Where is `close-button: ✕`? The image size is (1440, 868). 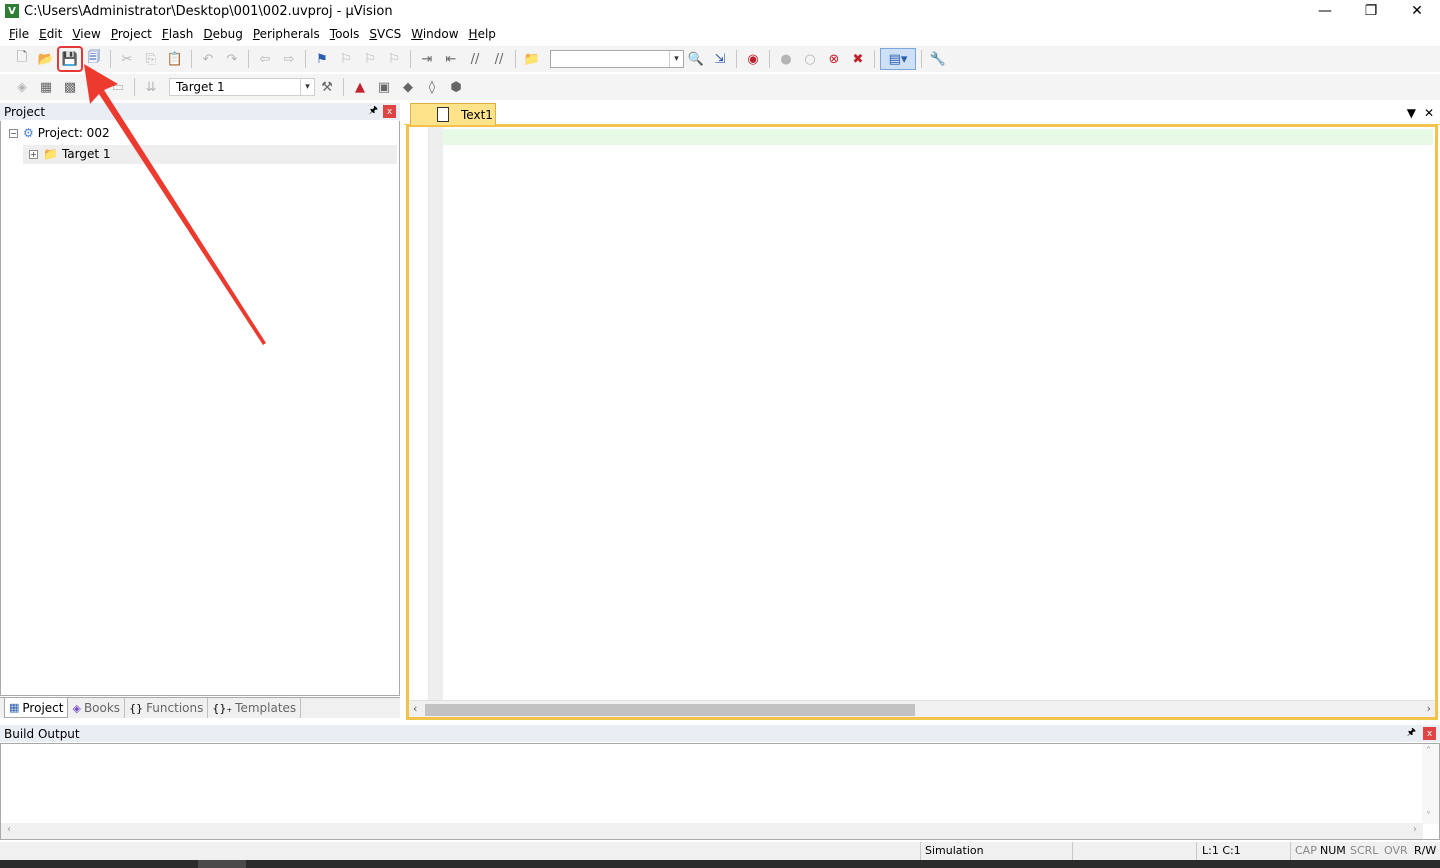 close-button: ✕ is located at coordinates (1417, 11).